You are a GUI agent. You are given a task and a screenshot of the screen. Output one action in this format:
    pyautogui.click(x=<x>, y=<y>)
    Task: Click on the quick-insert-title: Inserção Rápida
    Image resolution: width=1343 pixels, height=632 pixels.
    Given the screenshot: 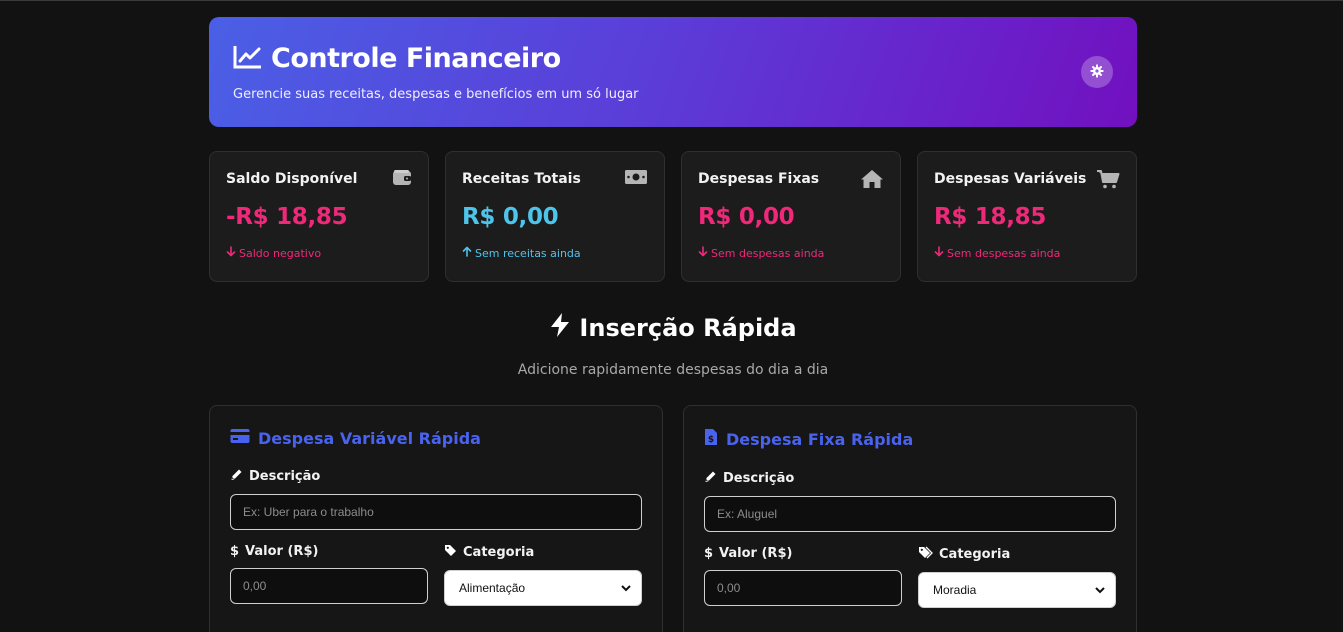 What is the action you would take?
    pyautogui.click(x=673, y=328)
    